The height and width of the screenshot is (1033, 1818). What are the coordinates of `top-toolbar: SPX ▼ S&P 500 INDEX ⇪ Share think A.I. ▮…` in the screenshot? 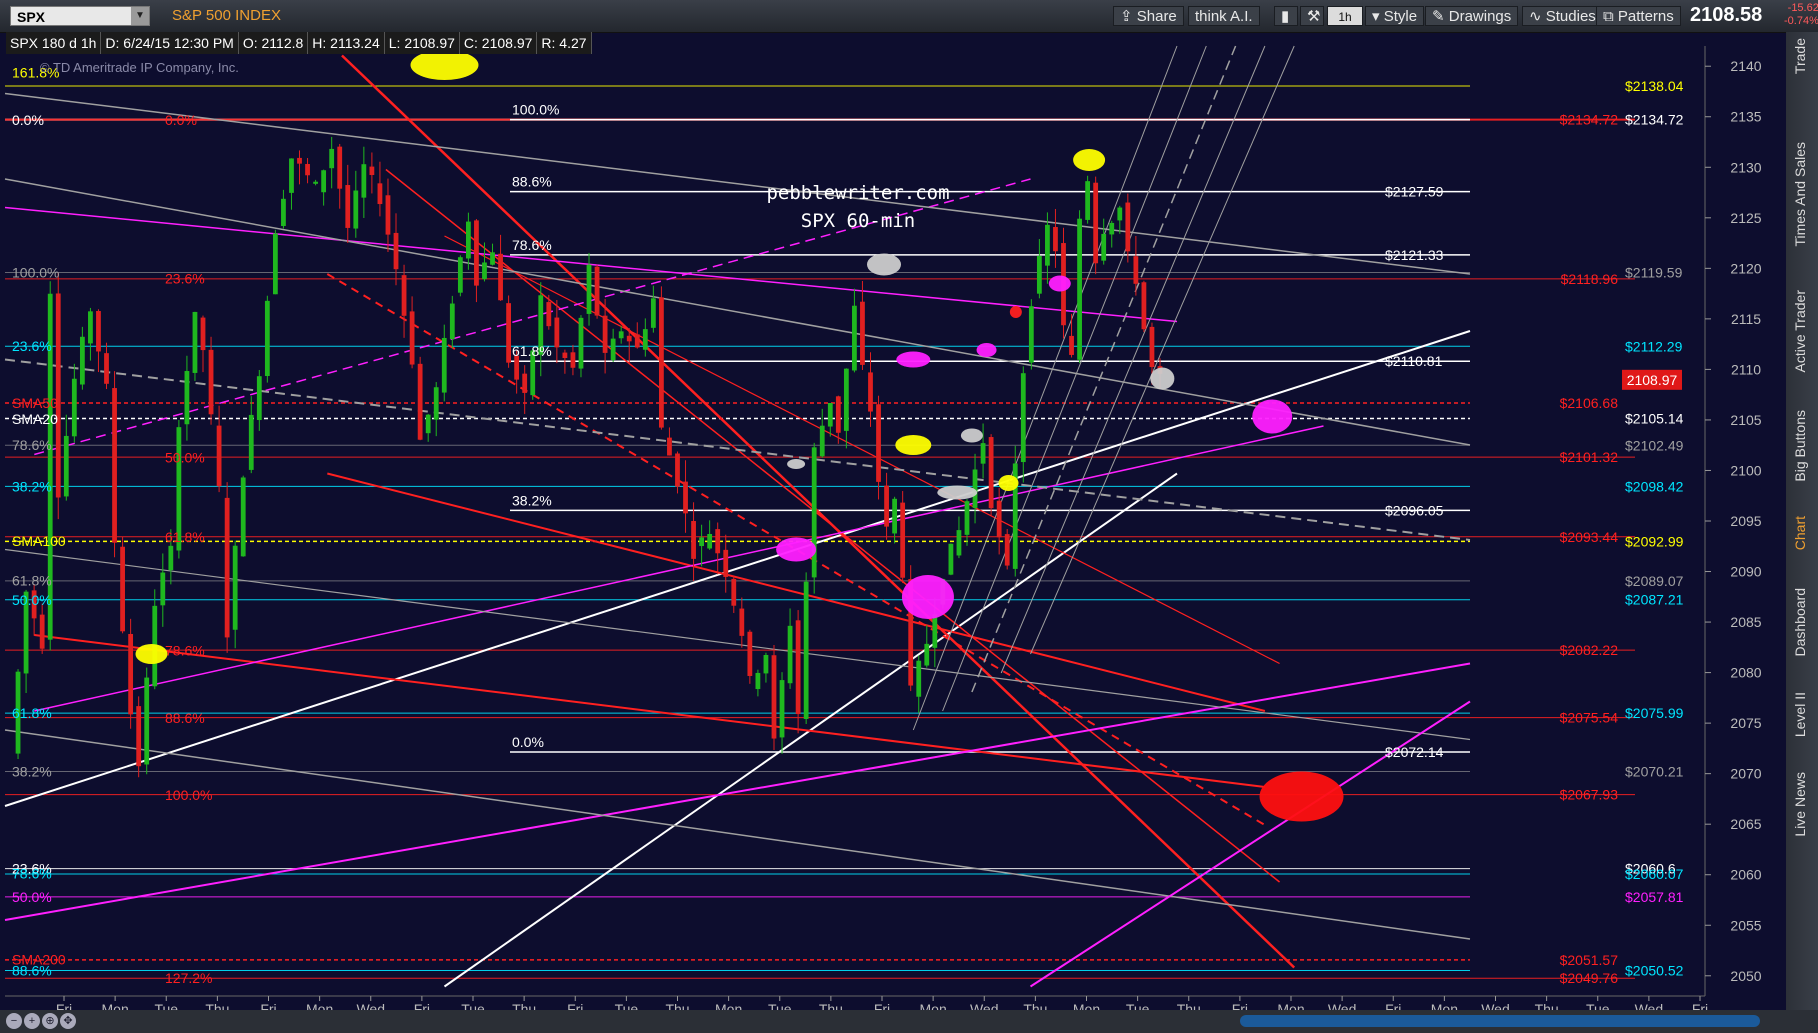 It's located at (909, 16).